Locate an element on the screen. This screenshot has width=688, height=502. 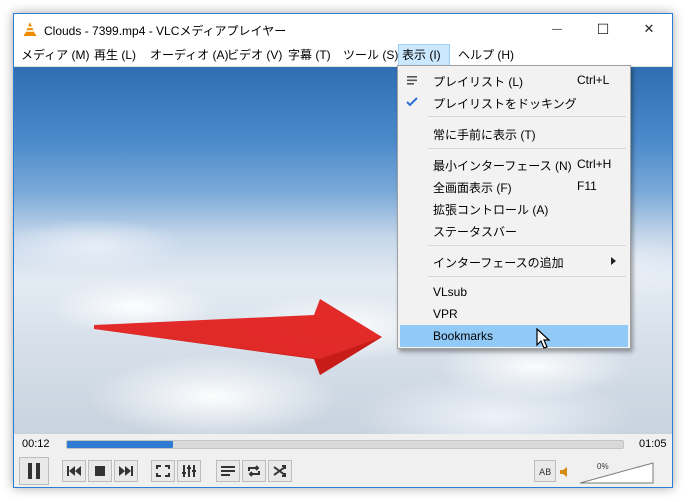
menu-item-label: ステータスバー is located at coordinates (475, 232).